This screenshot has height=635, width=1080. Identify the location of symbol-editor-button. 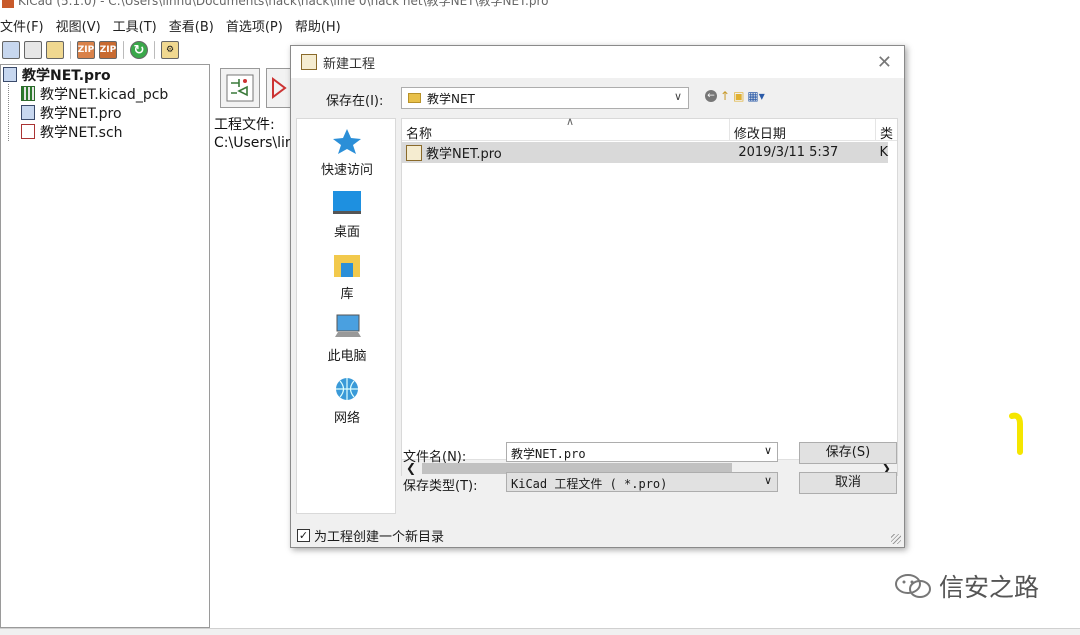
(279, 88).